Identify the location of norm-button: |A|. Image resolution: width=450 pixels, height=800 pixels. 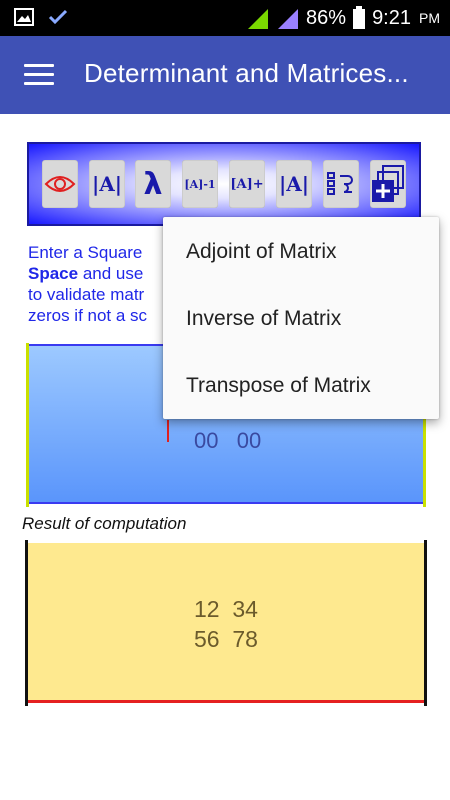
(294, 184).